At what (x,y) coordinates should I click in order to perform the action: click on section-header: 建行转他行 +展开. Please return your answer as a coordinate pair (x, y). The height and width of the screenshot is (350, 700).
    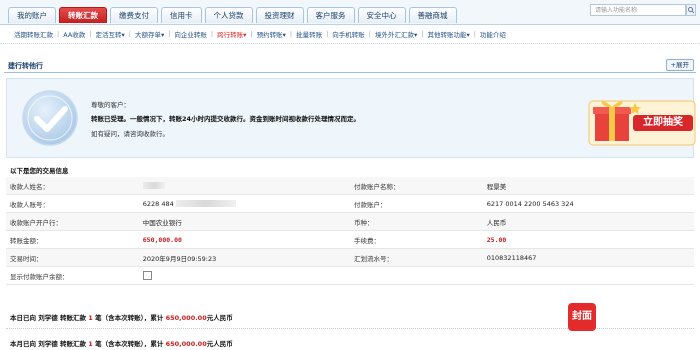
    Looking at the image, I should click on (350, 65).